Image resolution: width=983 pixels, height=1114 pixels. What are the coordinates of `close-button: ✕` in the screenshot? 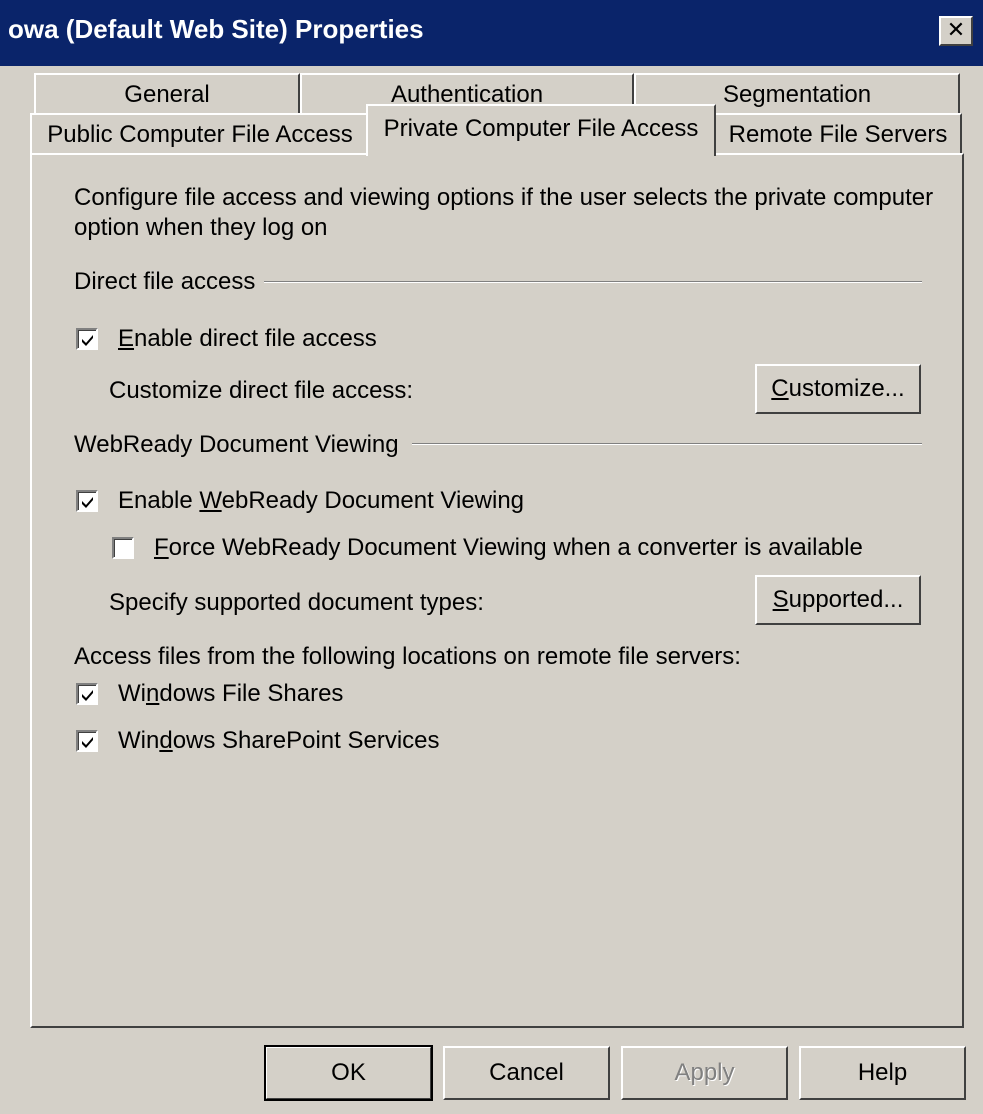 It's located at (956, 31).